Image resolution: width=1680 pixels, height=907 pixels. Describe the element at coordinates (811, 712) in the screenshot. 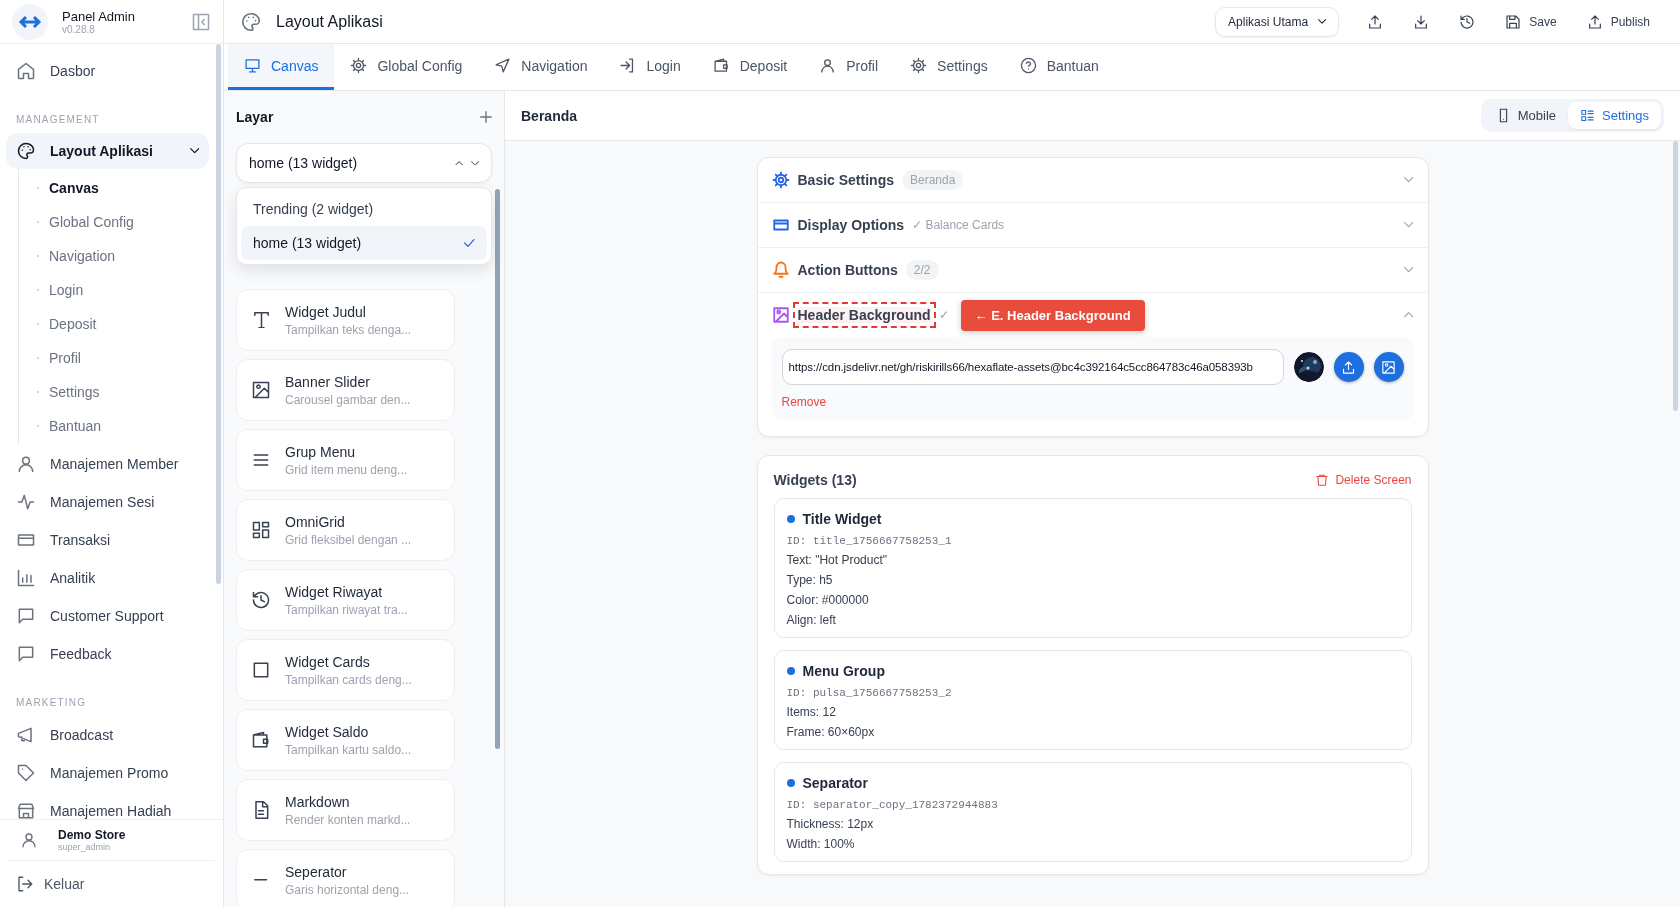

I see `widget-property: Items: 12` at that location.